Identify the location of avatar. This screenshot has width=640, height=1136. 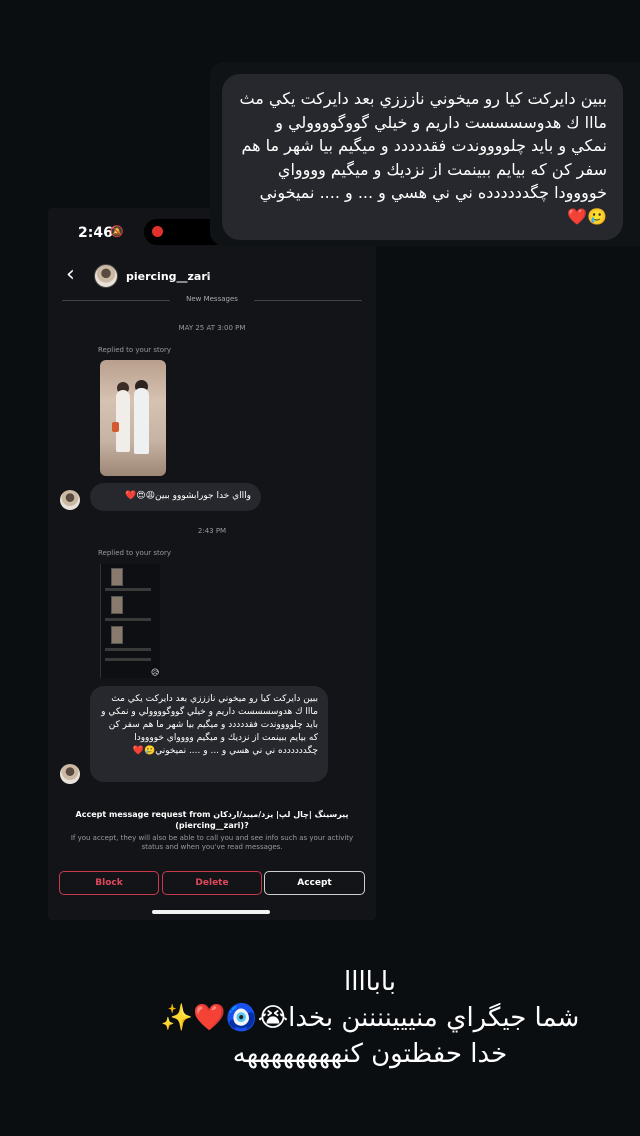
(106, 276).